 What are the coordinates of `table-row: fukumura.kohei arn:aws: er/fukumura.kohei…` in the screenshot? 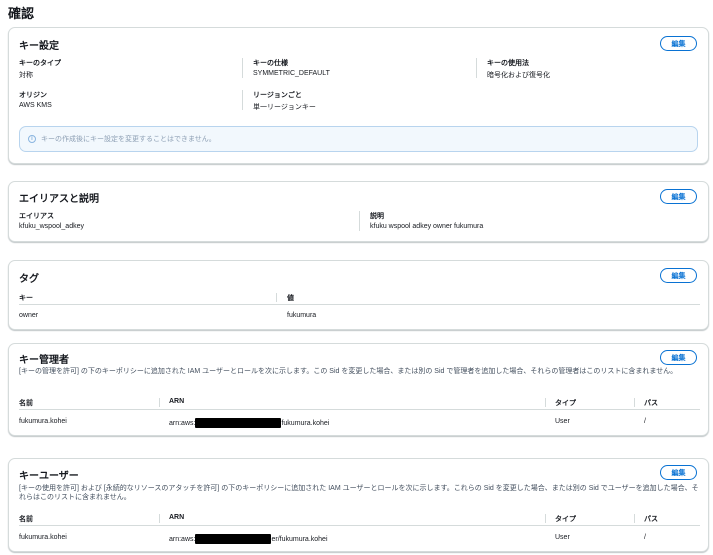 It's located at (359, 538).